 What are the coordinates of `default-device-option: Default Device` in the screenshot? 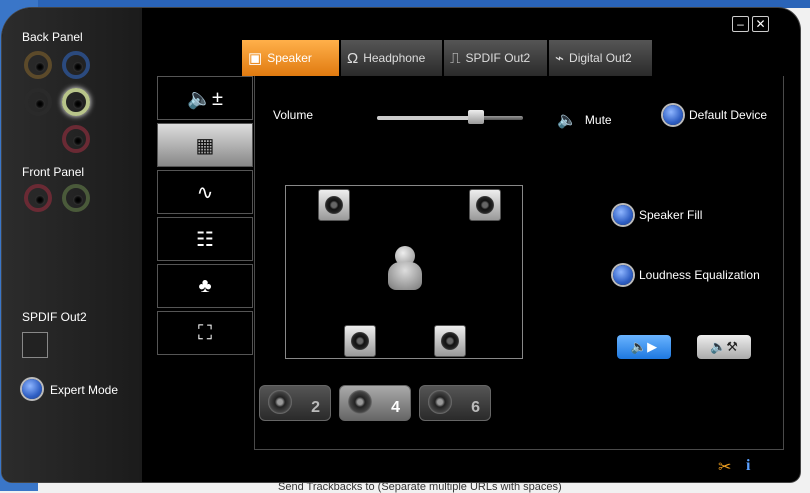 It's located at (715, 115).